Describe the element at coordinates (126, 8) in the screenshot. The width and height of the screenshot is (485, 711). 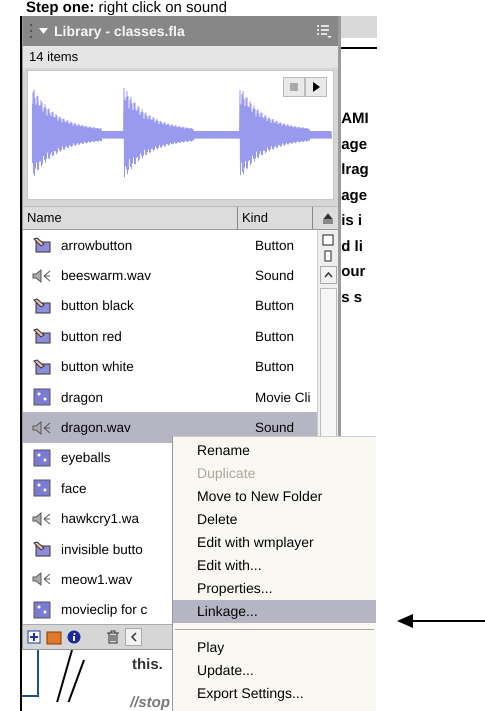
I see `instruction-heading: Step one: right click on sound` at that location.